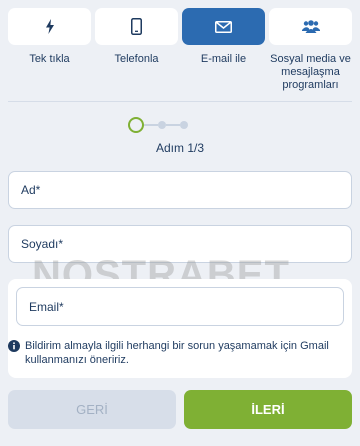 Image resolution: width=360 pixels, height=446 pixels. I want to click on step-2-dot, so click(162, 125).